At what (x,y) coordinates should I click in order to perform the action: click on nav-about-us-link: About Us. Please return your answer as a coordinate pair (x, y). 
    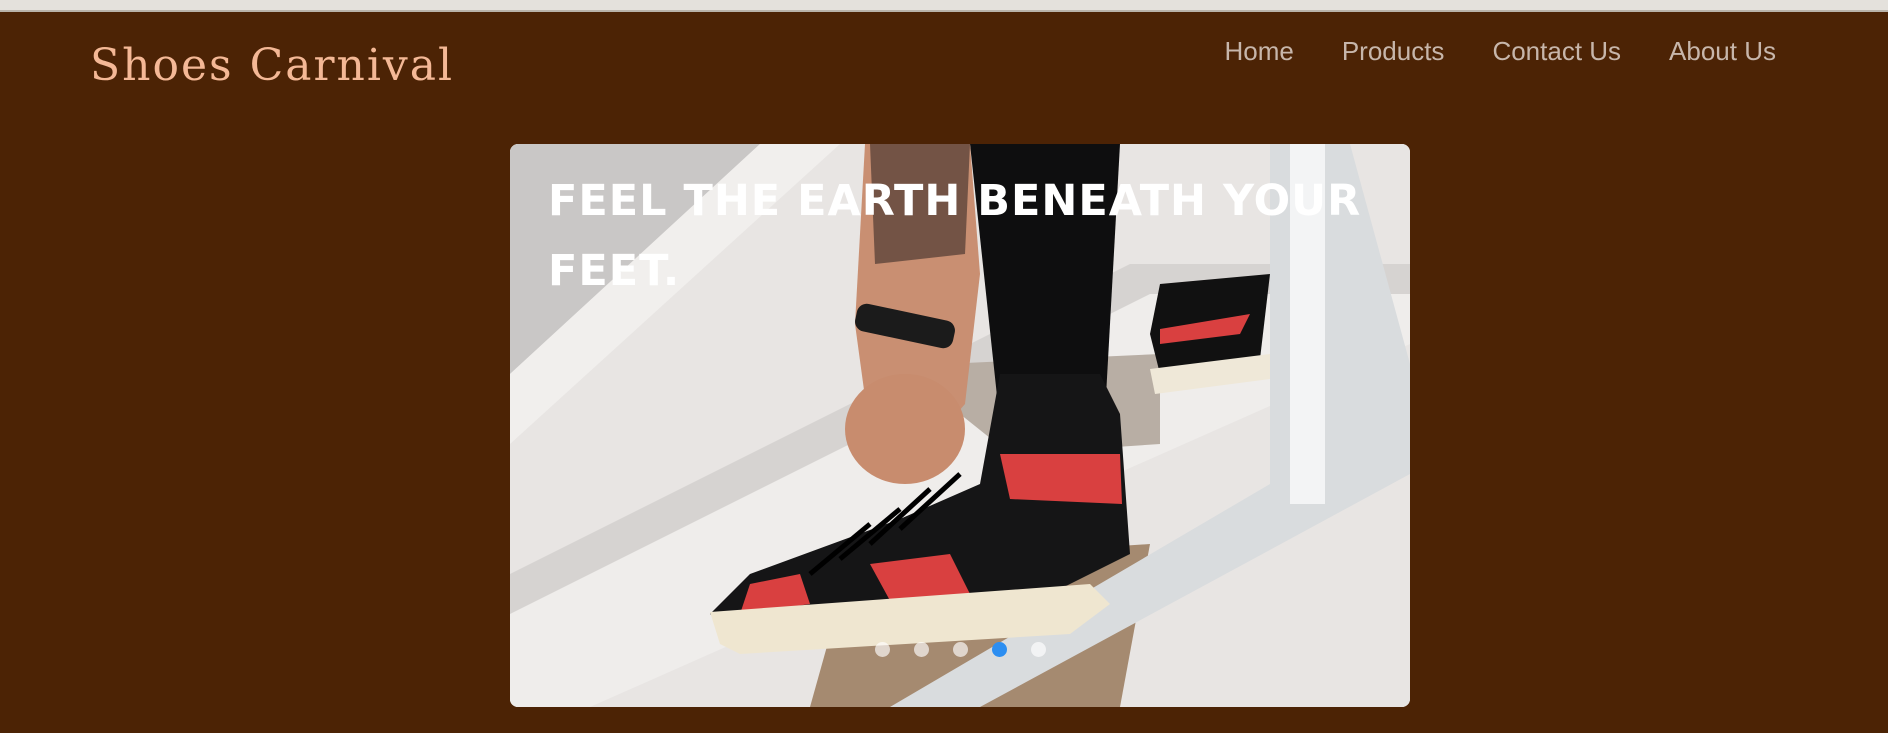
    Looking at the image, I should click on (1722, 51).